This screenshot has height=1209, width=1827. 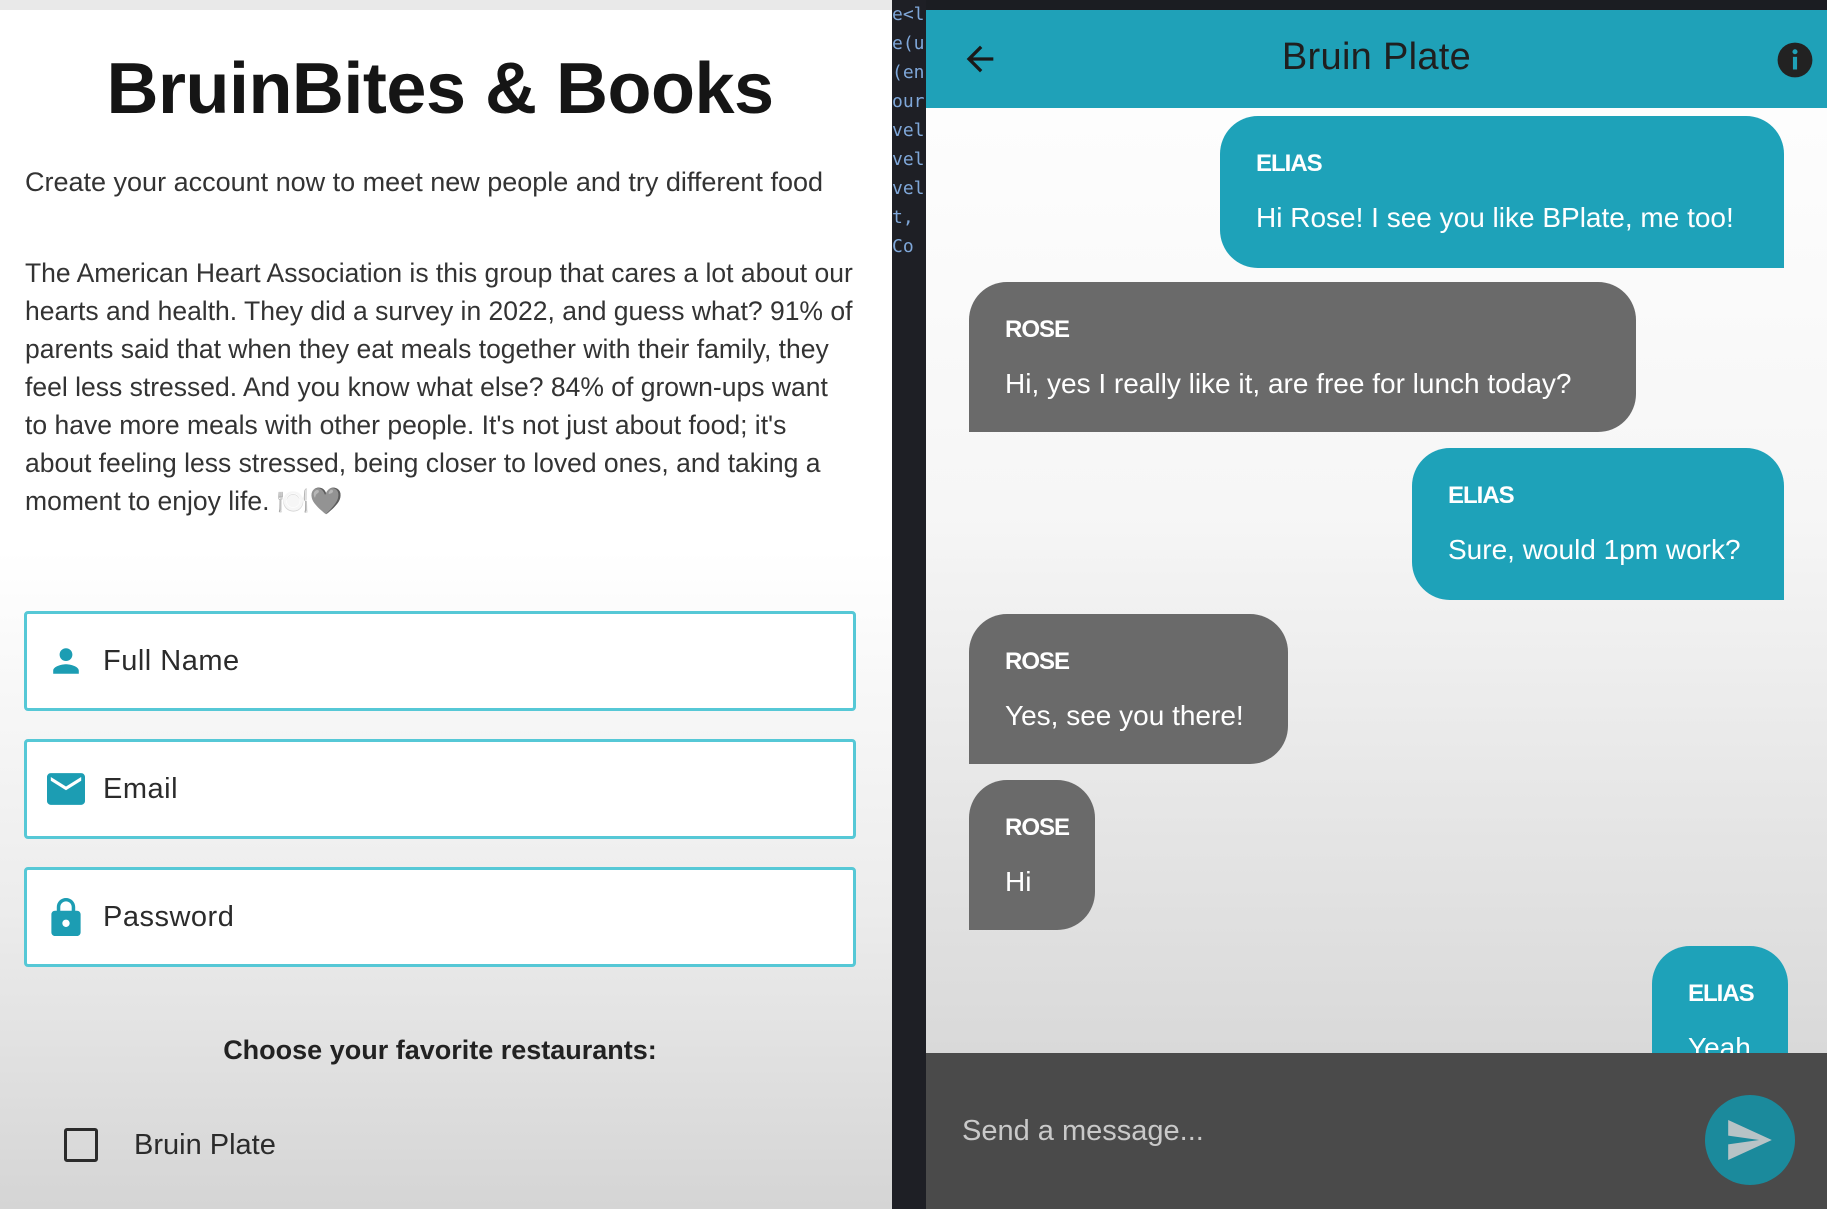 I want to click on code-line: e<l, so click(x=908, y=14).